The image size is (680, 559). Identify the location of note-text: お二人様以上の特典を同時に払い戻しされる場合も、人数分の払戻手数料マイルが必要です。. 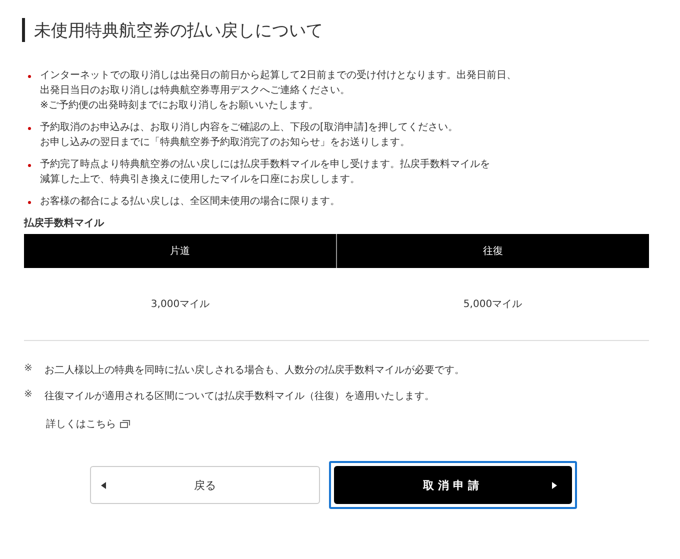
(254, 370).